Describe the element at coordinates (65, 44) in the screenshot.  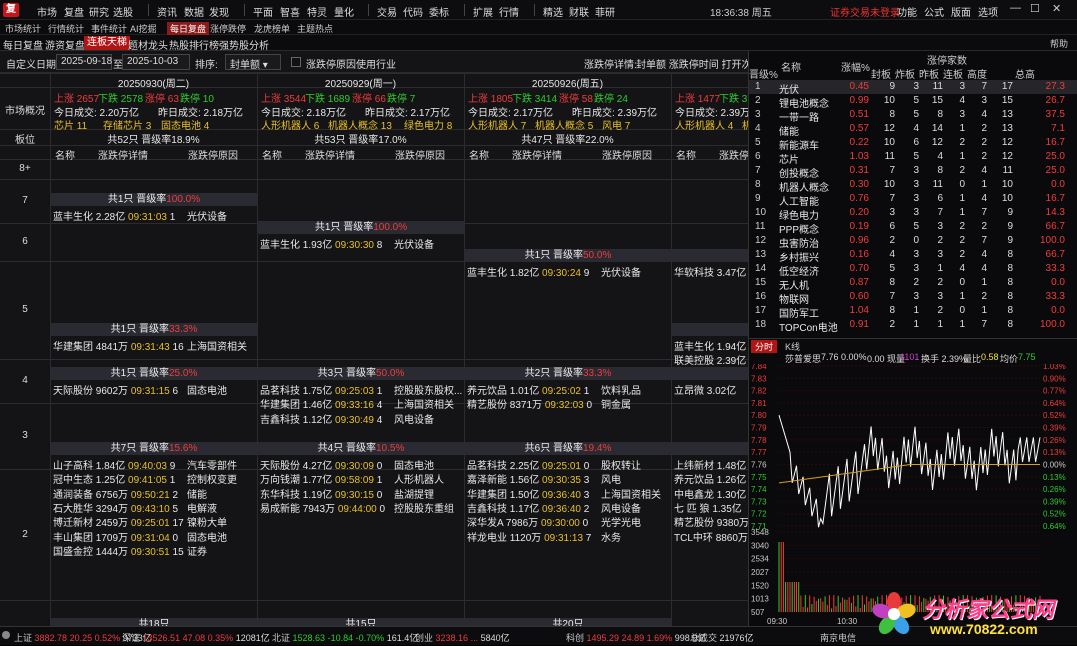
I see `tab-1: 游资复盘` at that location.